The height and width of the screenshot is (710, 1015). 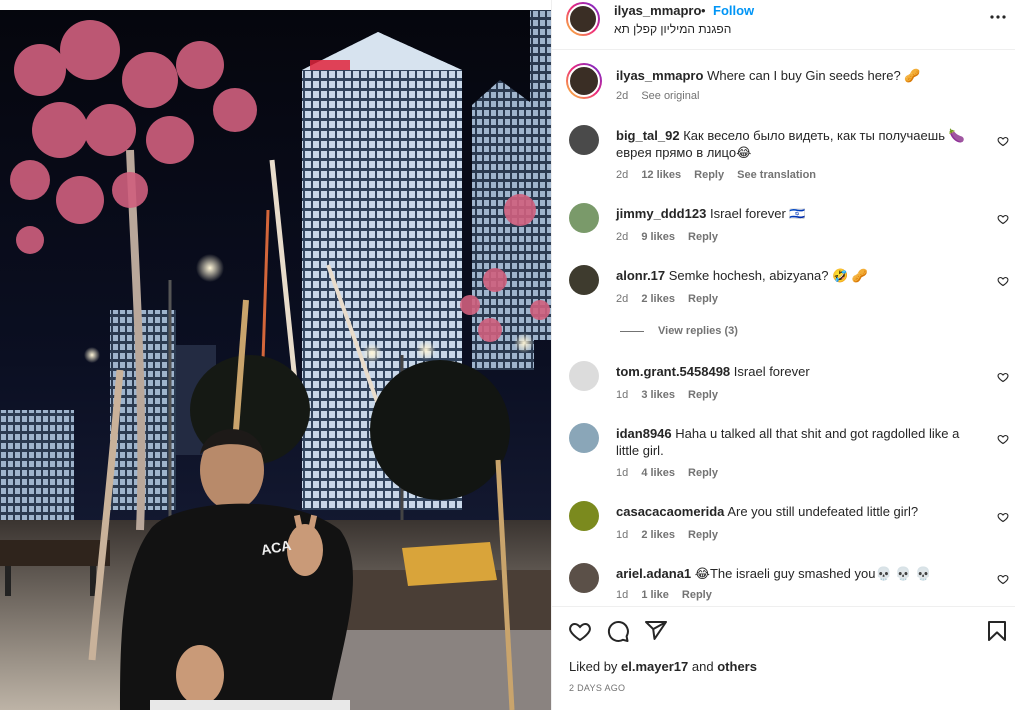 I want to click on comment-text: Semke hochesh, abizyana? 🤣 🥜, so click(x=768, y=275).